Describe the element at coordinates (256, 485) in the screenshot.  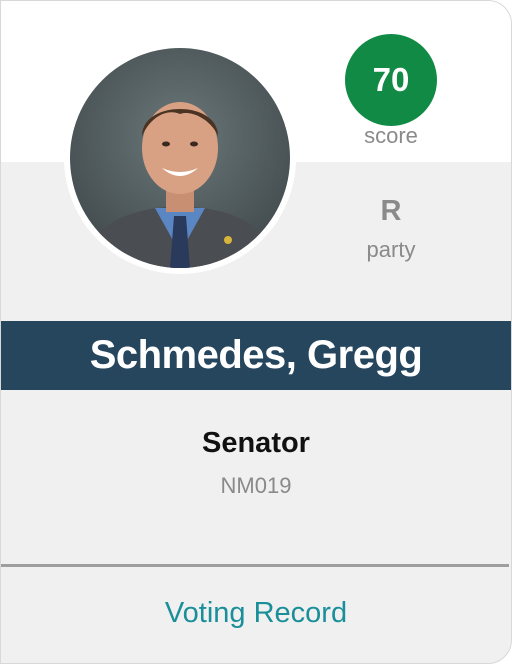
I see `district-code: NM019` at that location.